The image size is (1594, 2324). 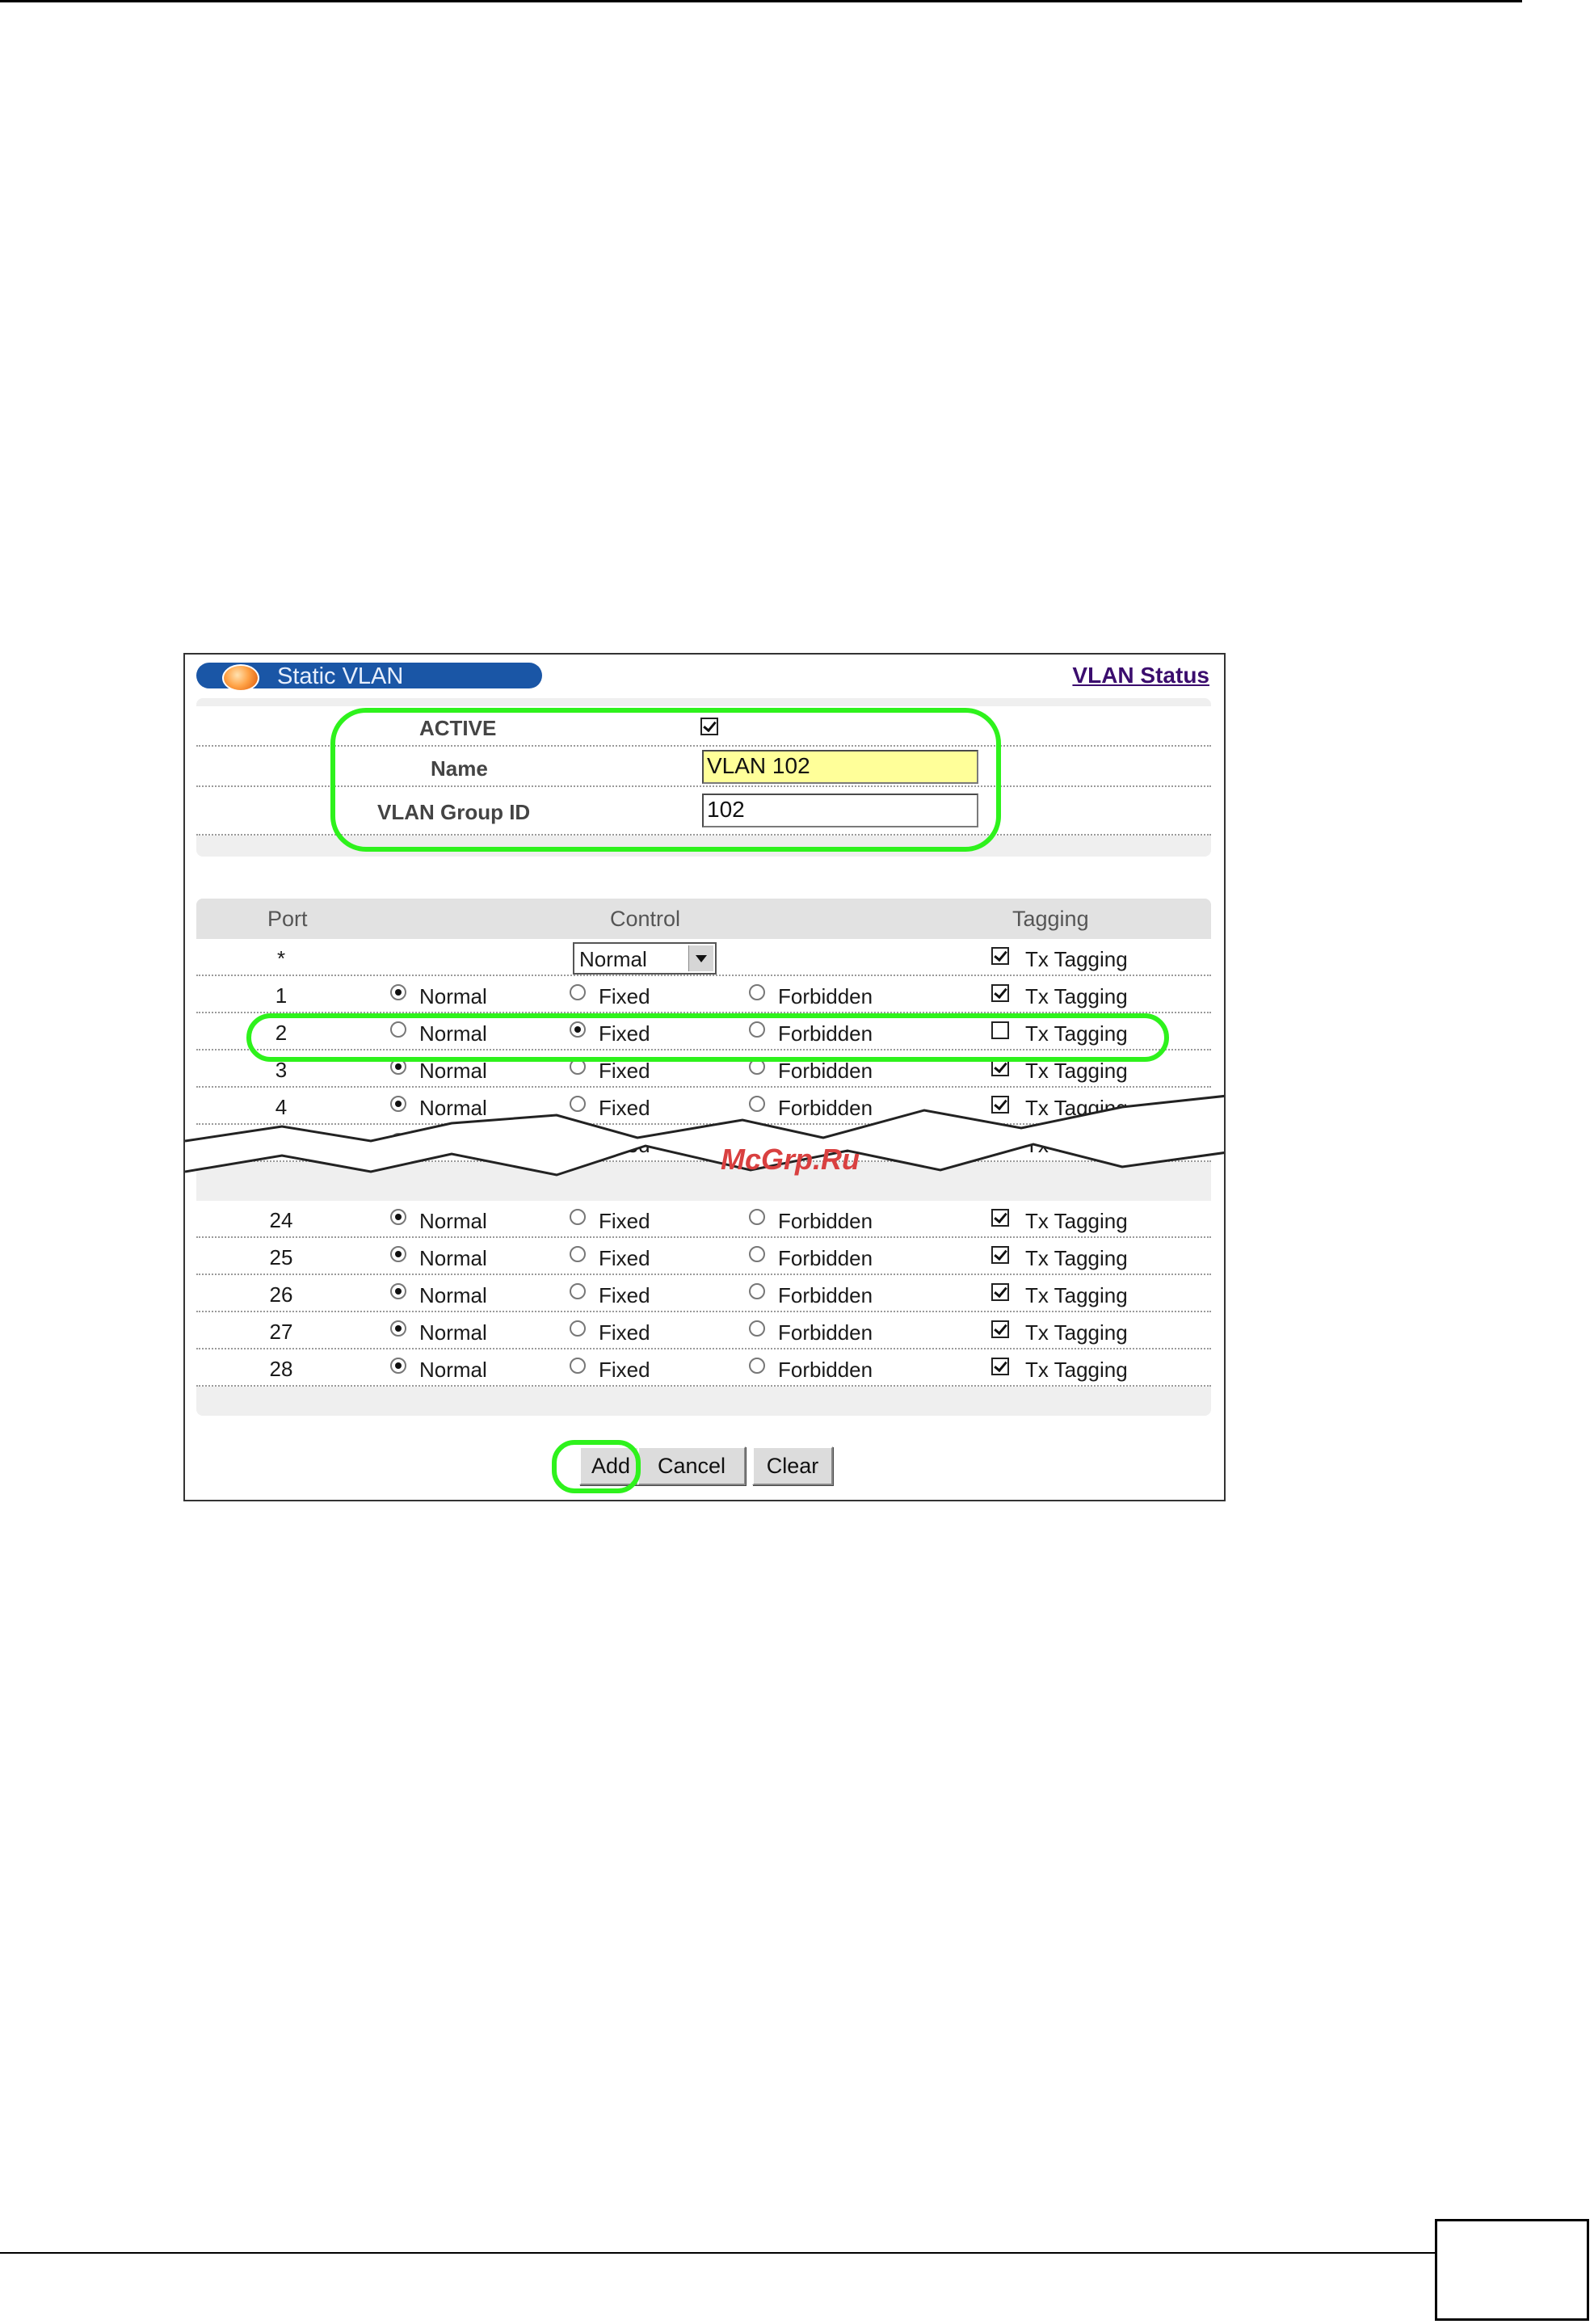 What do you see at coordinates (340, 676) in the screenshot?
I see `panel-title: Static VLAN` at bounding box center [340, 676].